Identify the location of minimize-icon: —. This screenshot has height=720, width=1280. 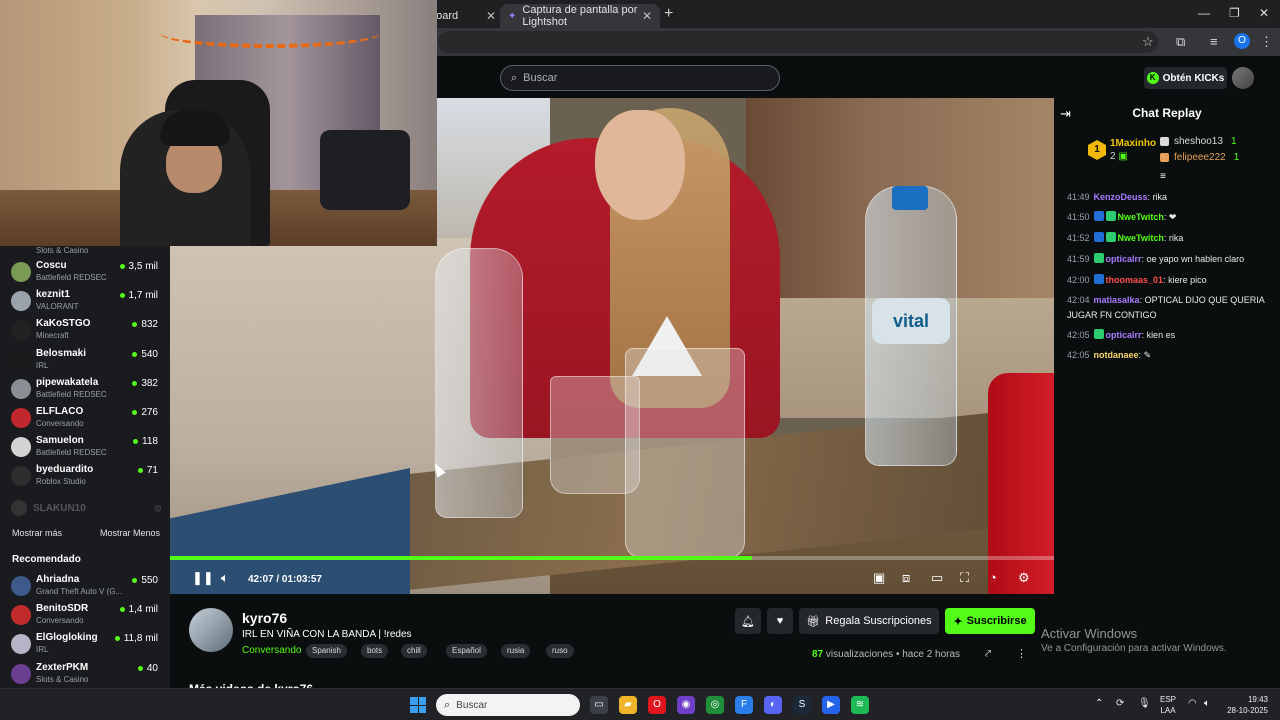
(1204, 13).